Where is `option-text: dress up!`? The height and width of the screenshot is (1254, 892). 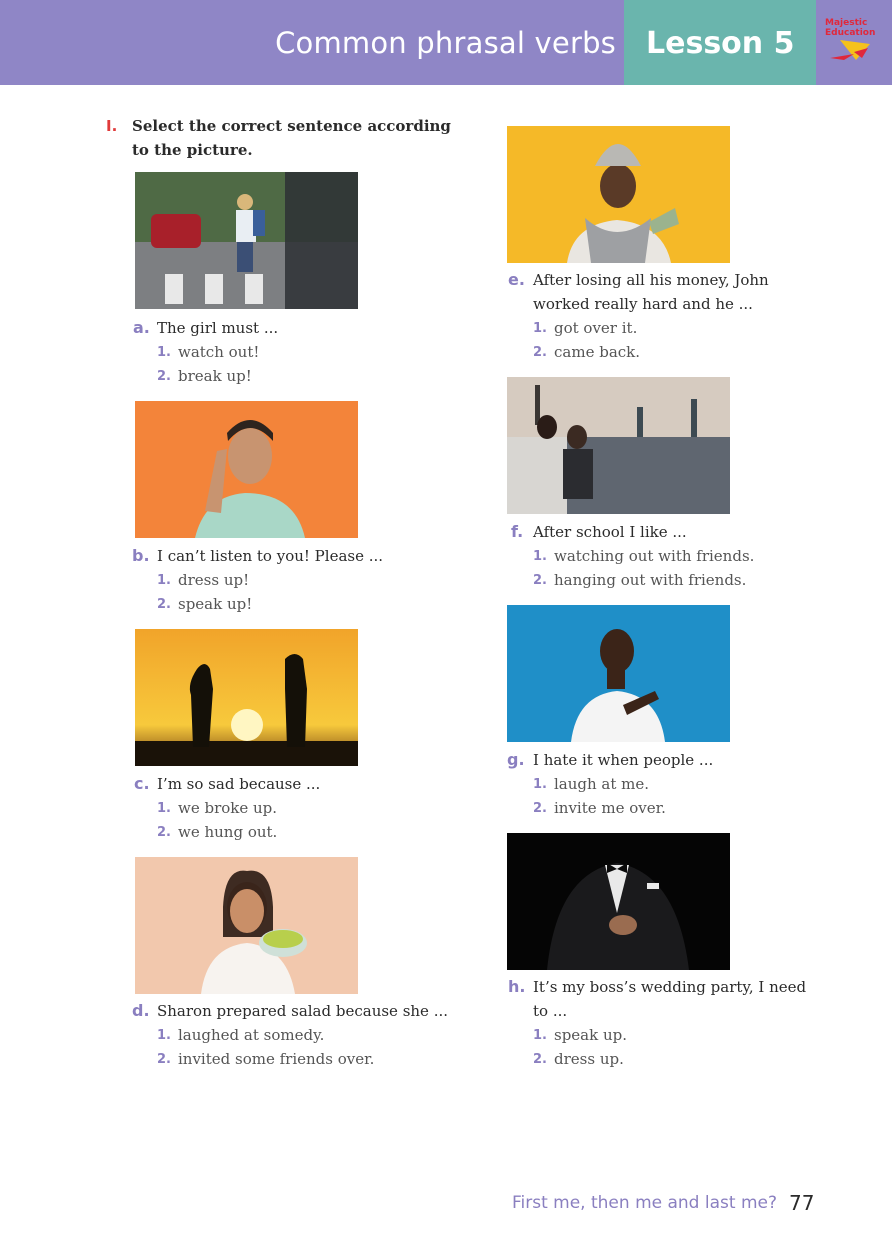 option-text: dress up! is located at coordinates (213, 580).